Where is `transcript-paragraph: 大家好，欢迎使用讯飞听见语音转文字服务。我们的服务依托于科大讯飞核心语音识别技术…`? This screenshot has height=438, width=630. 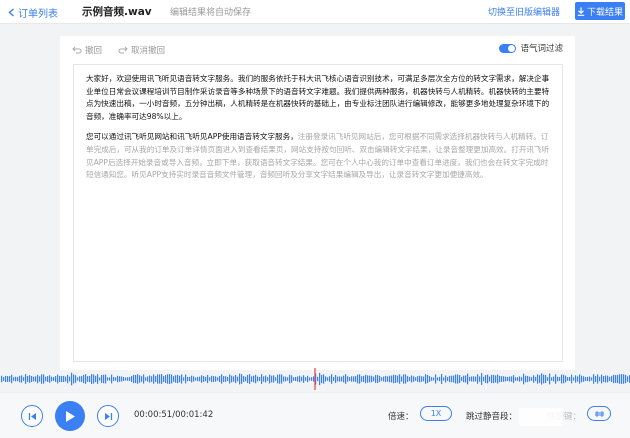
transcript-paragraph: 大家好，欢迎使用讯飞听见语音转文字服务。我们的服务依托于科大讯飞核心语音识别技术… is located at coordinates (319, 98).